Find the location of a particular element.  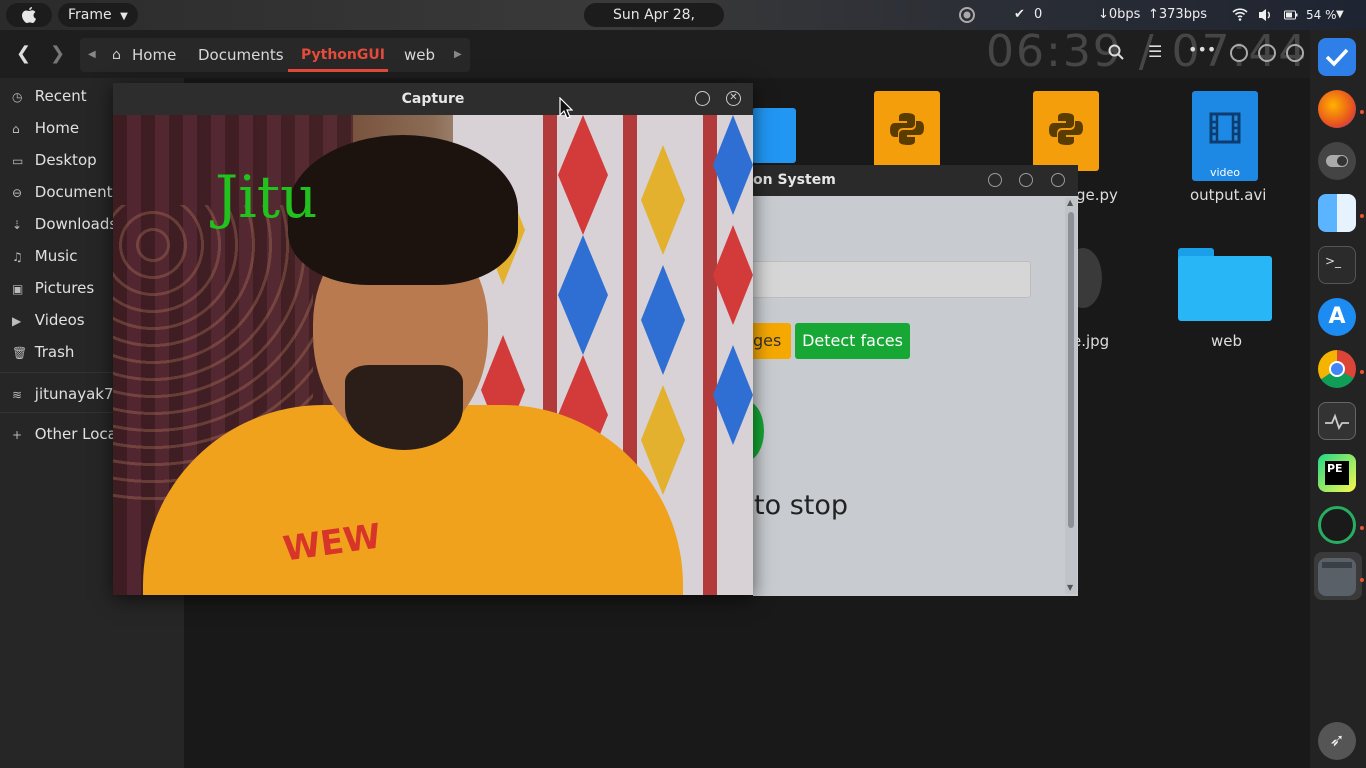

tasks-app-icon is located at coordinates (1337, 57).